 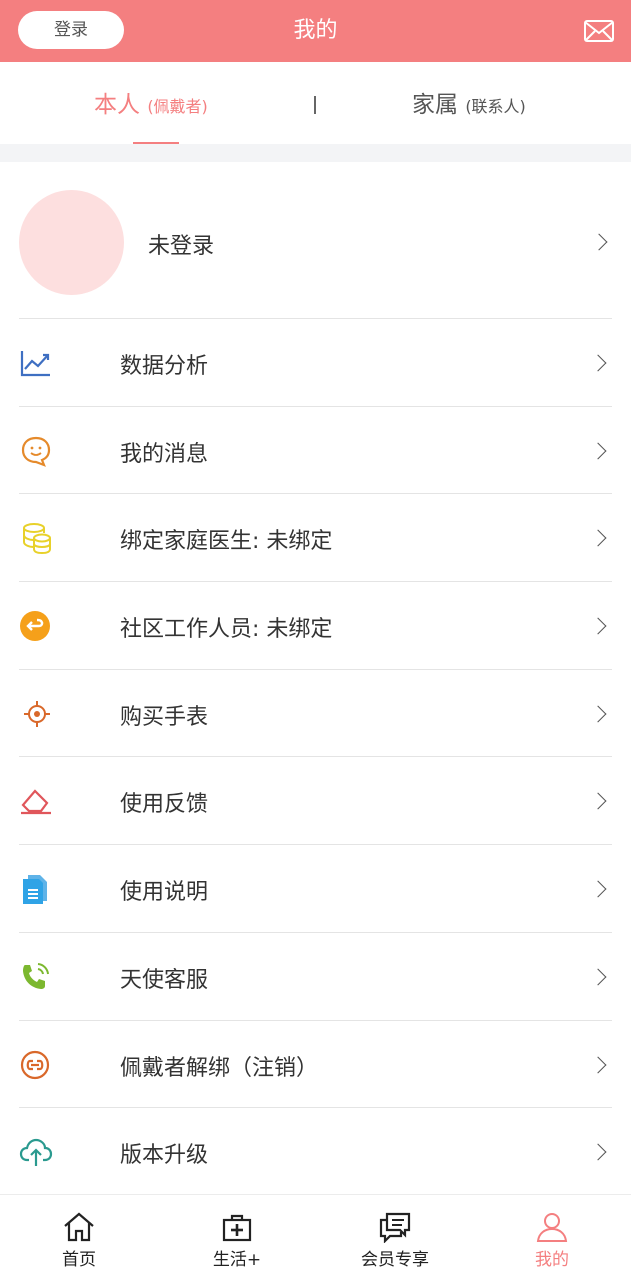 I want to click on menu-item-unbind: 佩戴者解绑（注销）, so click(x=315, y=1063).